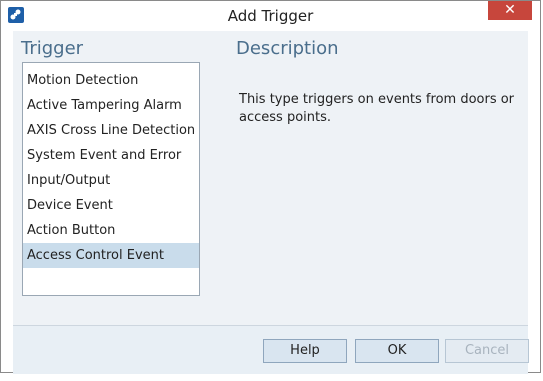 The width and height of the screenshot is (543, 381). What do you see at coordinates (111, 255) in the screenshot?
I see `list-item-selected: Access Control Event` at bounding box center [111, 255].